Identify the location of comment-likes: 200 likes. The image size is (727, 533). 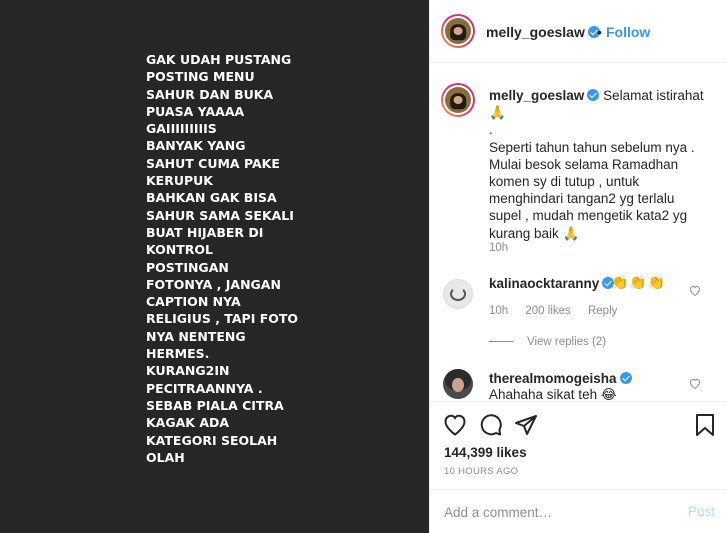
(547, 311).